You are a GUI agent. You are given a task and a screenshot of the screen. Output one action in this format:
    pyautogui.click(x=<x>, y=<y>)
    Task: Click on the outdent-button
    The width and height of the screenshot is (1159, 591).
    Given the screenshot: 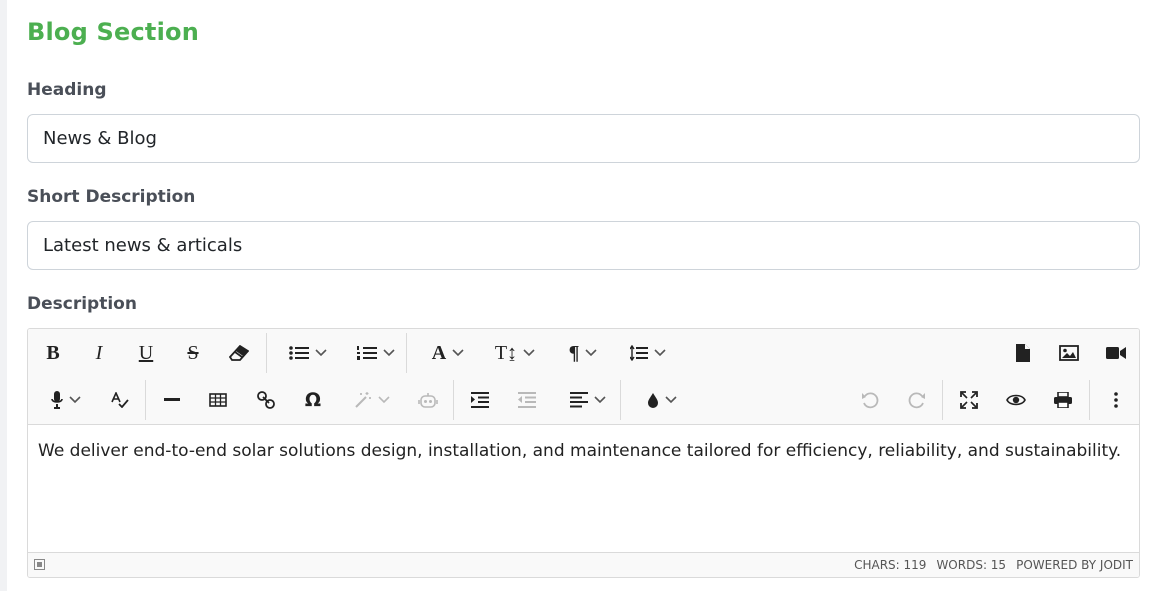 What is the action you would take?
    pyautogui.click(x=527, y=400)
    